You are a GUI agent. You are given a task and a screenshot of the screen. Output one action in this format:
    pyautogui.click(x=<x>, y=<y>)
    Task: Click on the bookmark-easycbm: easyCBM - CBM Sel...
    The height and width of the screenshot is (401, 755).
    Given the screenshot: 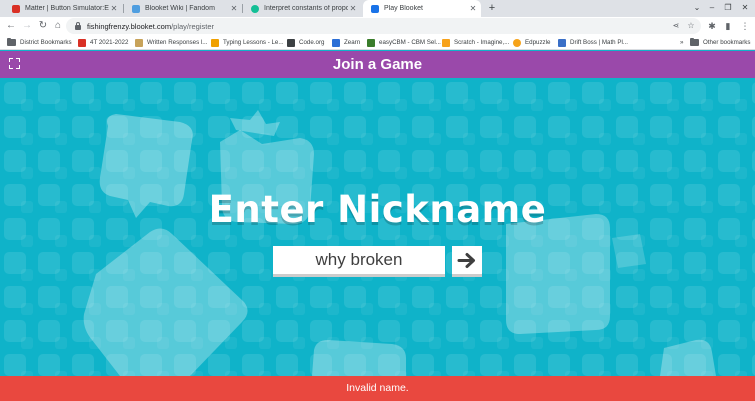 What is the action you would take?
    pyautogui.click(x=404, y=42)
    